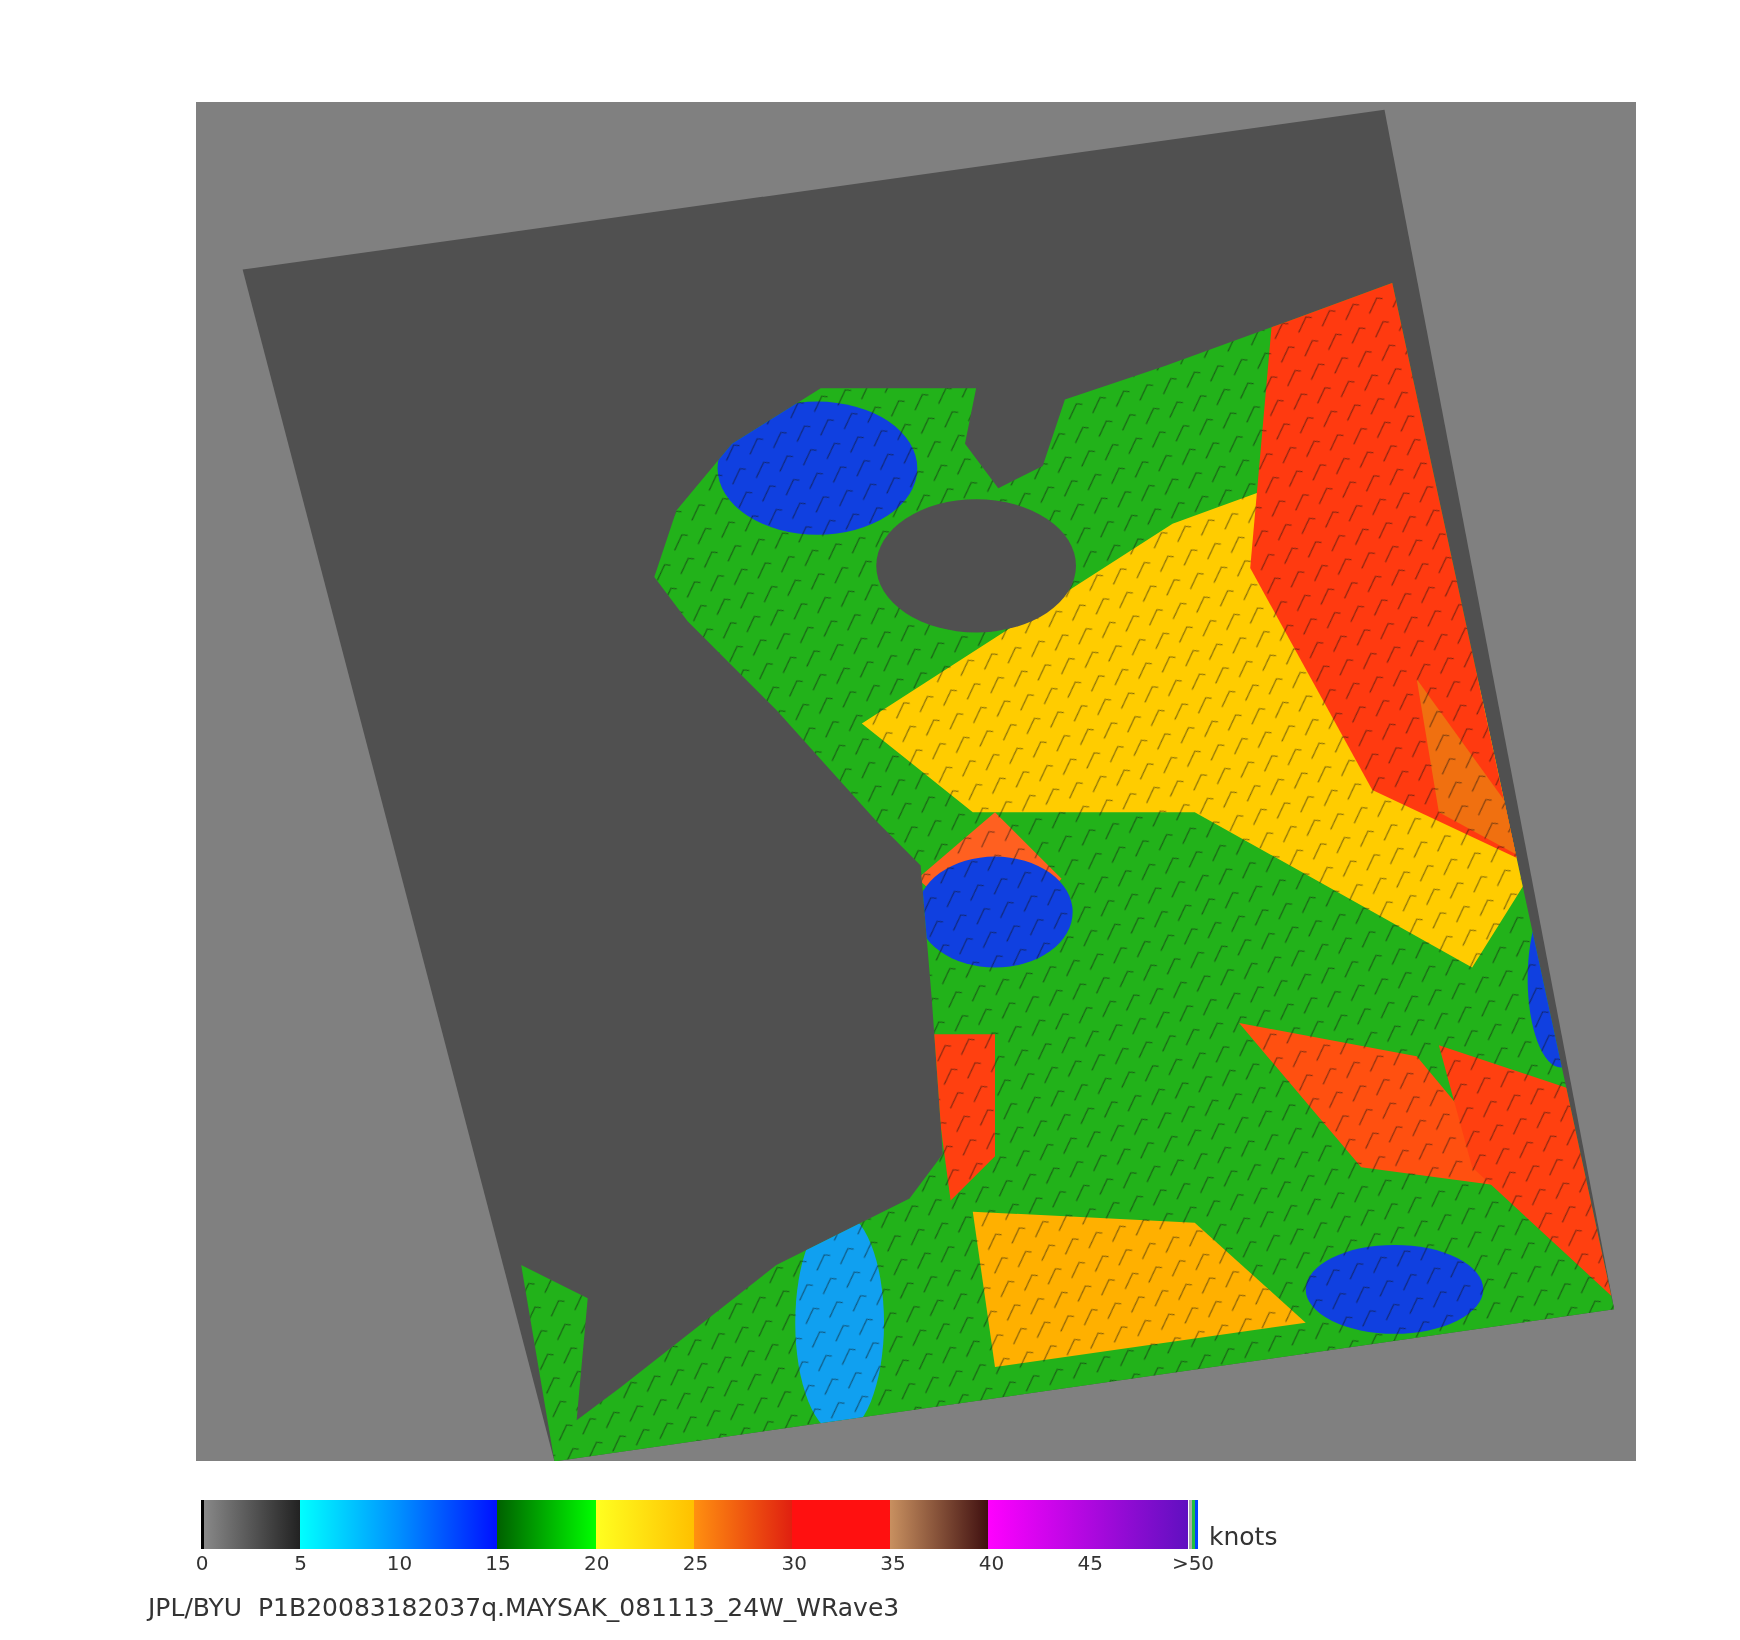 This screenshot has height=1640, width=1740. I want to click on tick-label: 30, so click(794, 1563).